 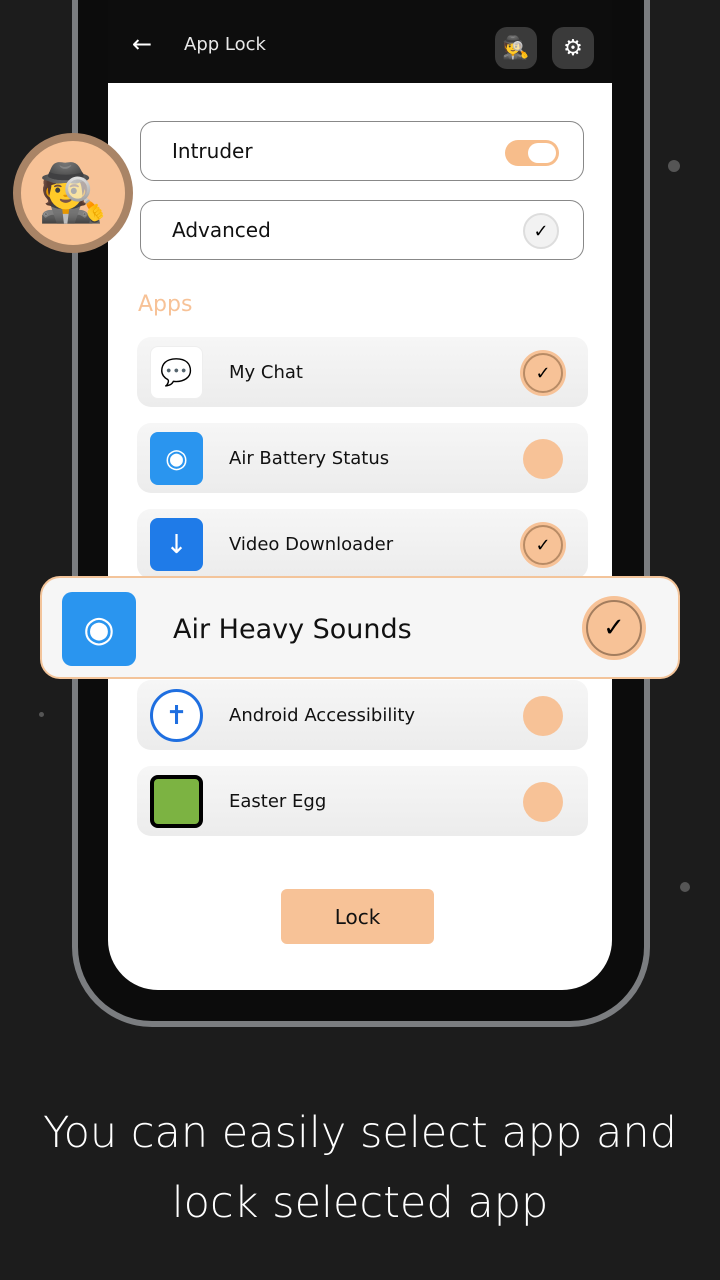 What do you see at coordinates (266, 372) in the screenshot?
I see `app-name: My Chat` at bounding box center [266, 372].